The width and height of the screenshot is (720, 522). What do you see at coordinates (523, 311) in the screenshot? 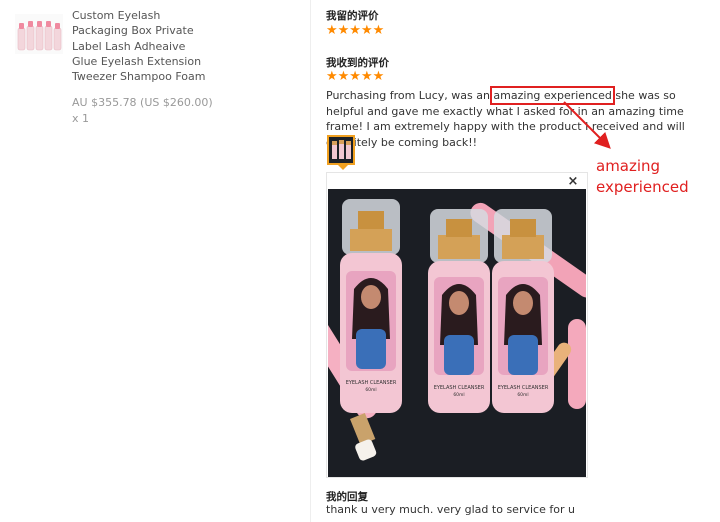
I see `cleanser-bottle-3: EYELASH CLEANSER 60ml` at bounding box center [523, 311].